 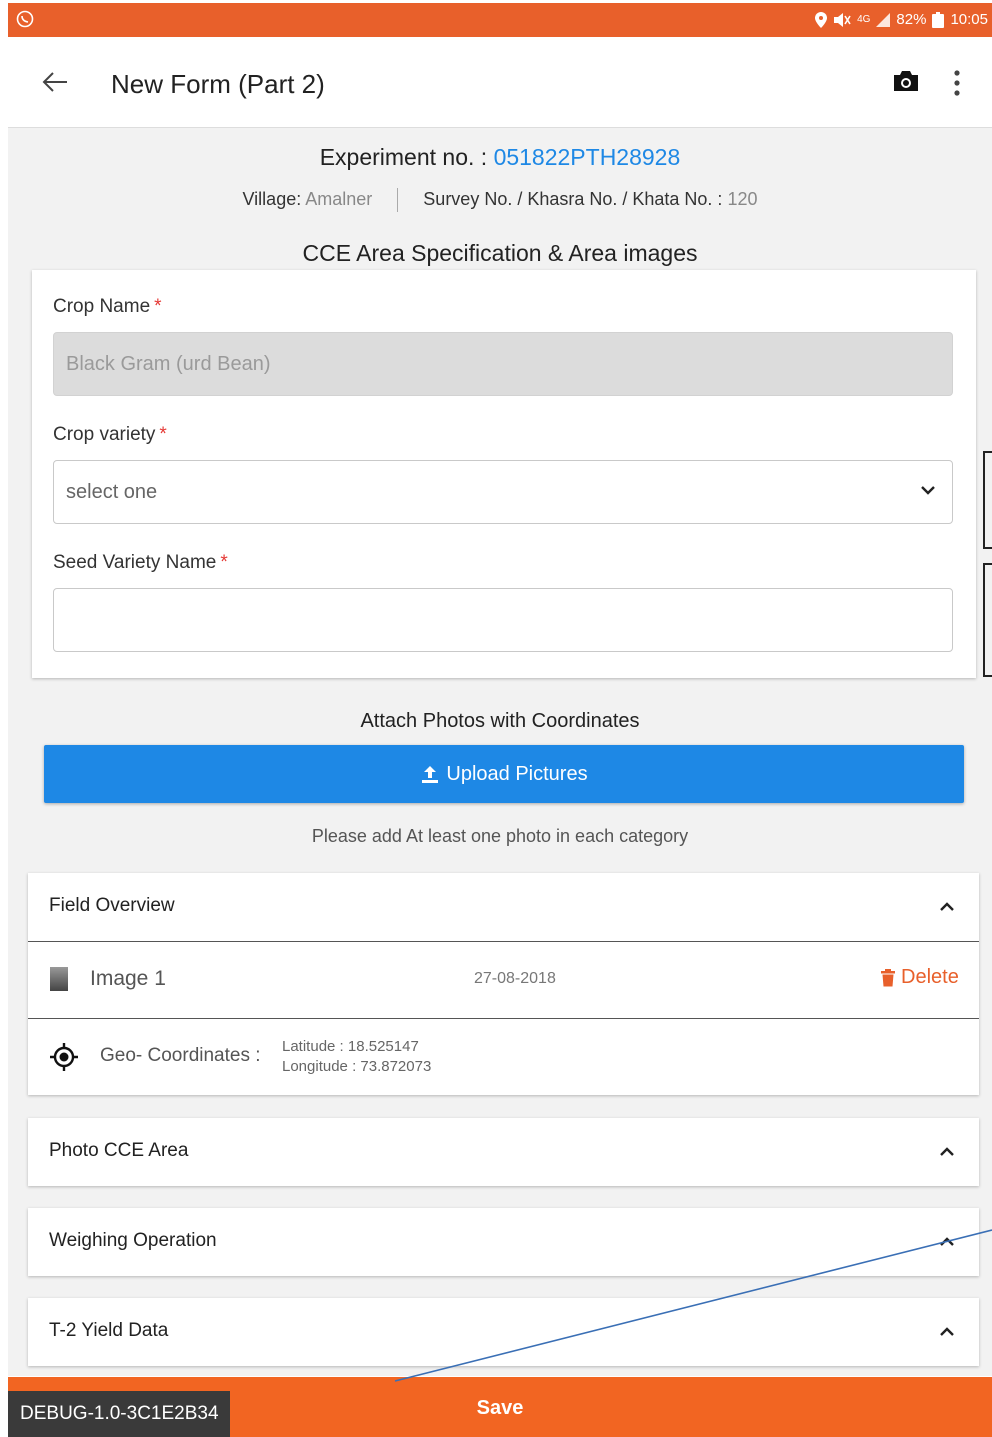 What do you see at coordinates (742, 198) in the screenshot?
I see `survey-value: 120` at bounding box center [742, 198].